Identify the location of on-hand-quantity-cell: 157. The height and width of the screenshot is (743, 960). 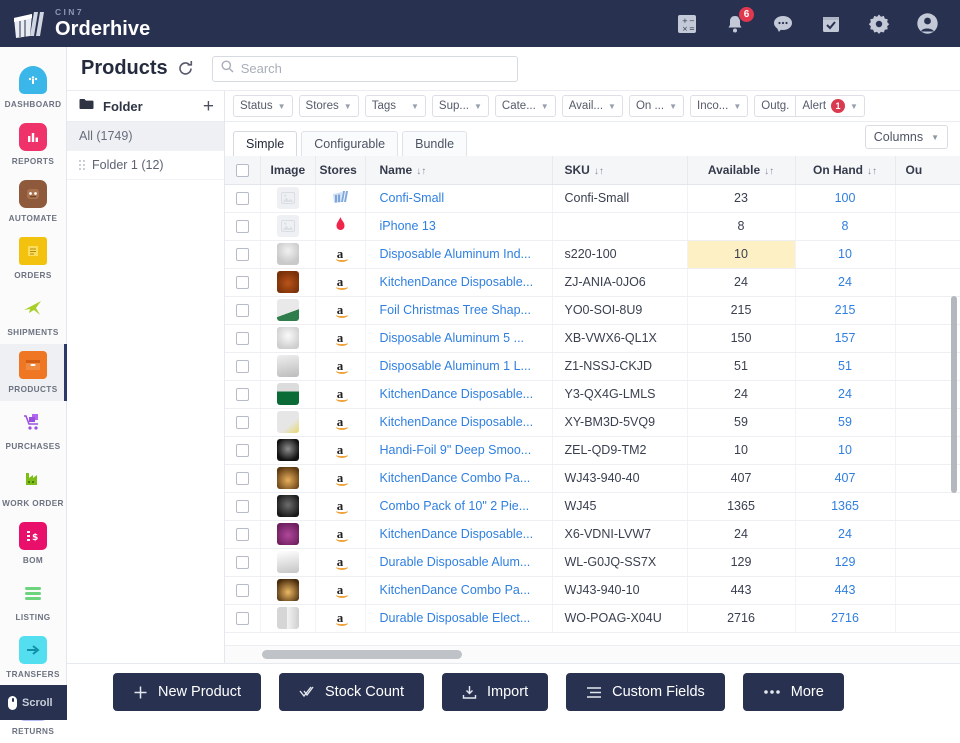
(845, 338).